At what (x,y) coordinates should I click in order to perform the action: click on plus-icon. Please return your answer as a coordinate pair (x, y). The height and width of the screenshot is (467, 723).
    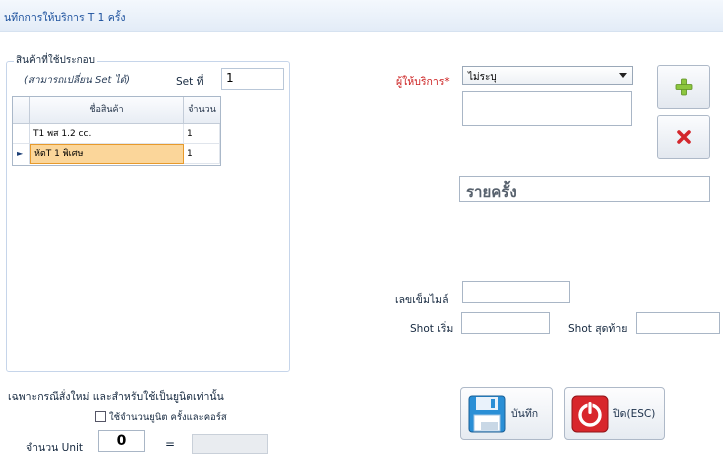
    Looking at the image, I should click on (683, 87).